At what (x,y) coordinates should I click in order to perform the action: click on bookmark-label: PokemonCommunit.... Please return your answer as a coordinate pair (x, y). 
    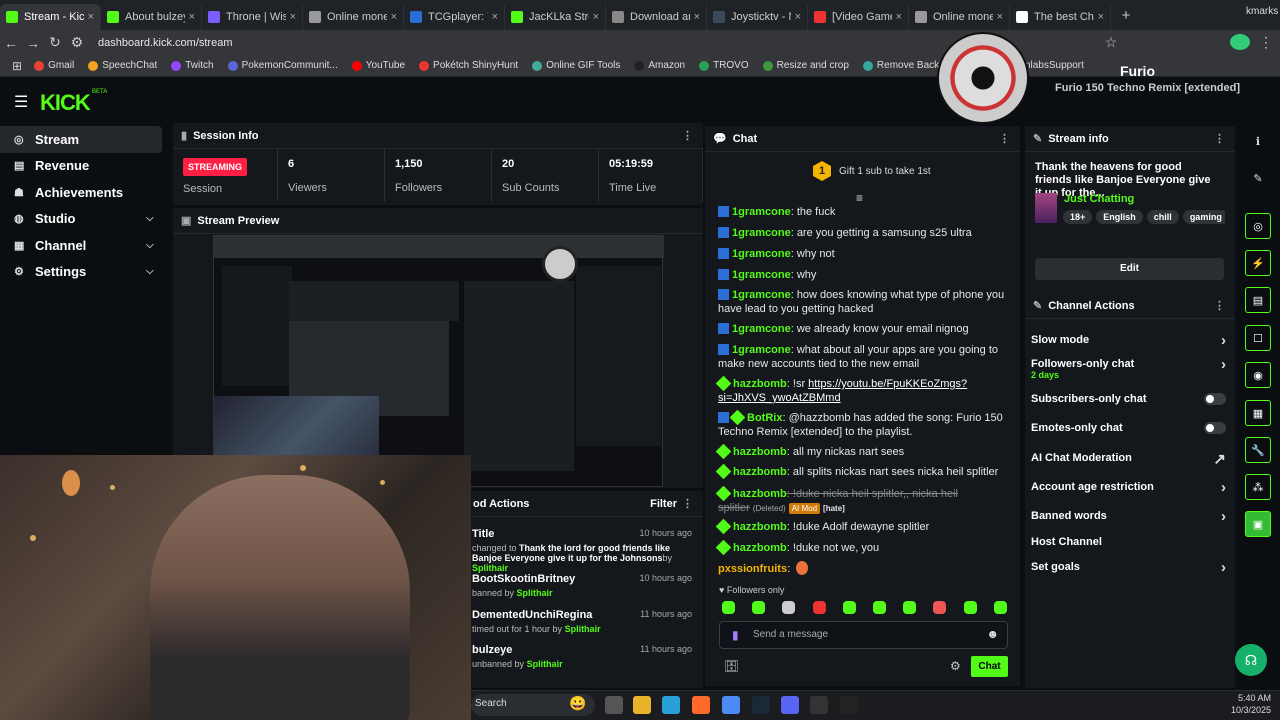
    Looking at the image, I should click on (290, 65).